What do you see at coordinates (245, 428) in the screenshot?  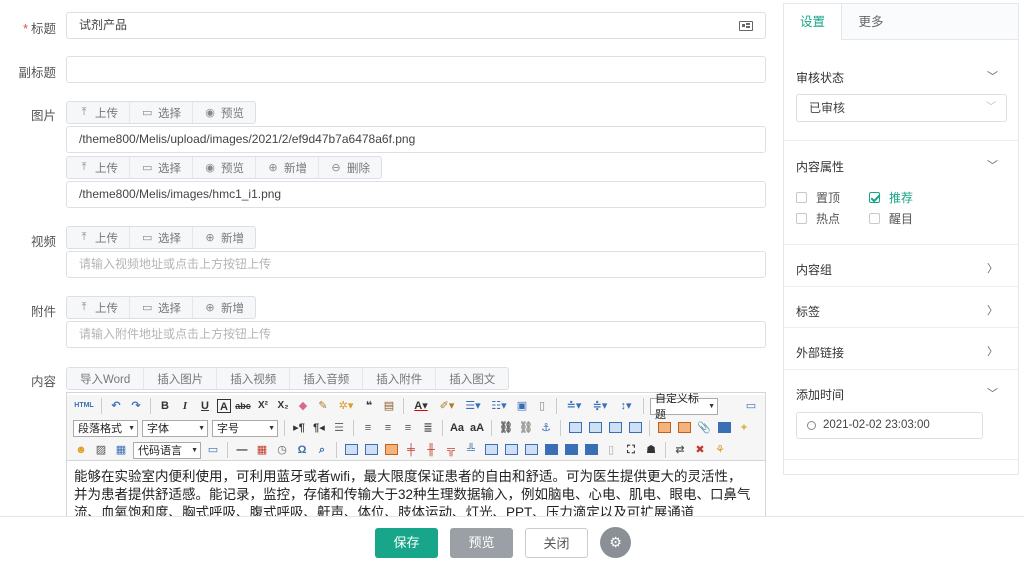 I see `font-size-select: 字号 ▼` at bounding box center [245, 428].